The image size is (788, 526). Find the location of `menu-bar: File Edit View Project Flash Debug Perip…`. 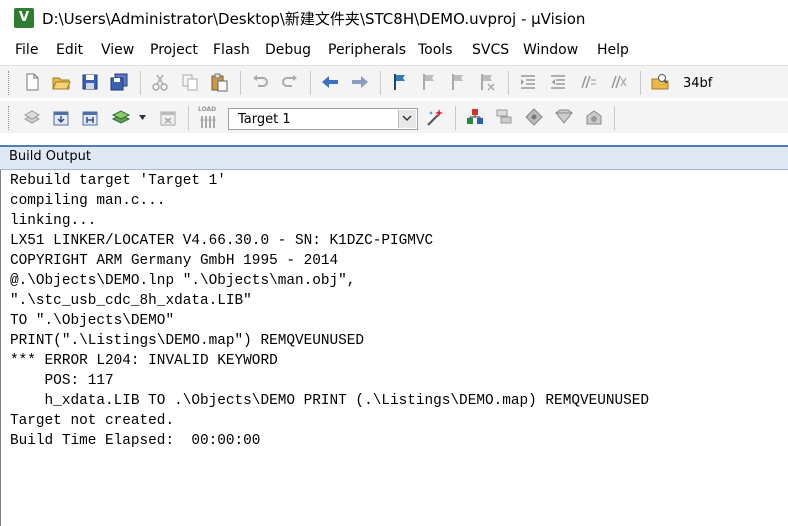

menu-bar: File Edit View Project Flash Debug Perip… is located at coordinates (394, 50).